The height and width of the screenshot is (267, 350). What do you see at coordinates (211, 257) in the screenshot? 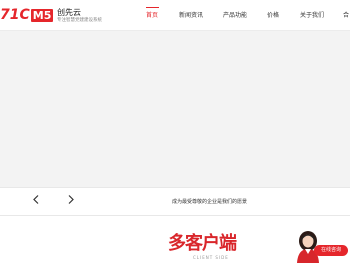
I see `section-subtitle: CLIENT SIDE` at bounding box center [211, 257].